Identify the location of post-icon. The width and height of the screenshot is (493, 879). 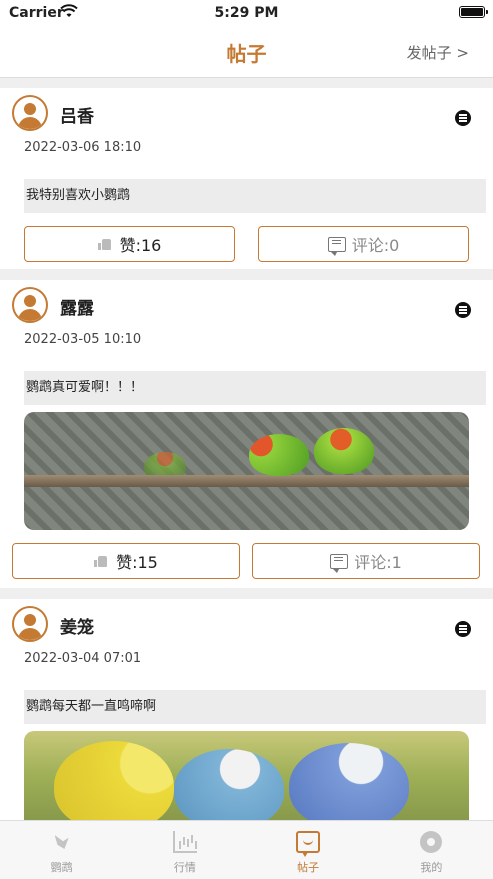
(308, 844).